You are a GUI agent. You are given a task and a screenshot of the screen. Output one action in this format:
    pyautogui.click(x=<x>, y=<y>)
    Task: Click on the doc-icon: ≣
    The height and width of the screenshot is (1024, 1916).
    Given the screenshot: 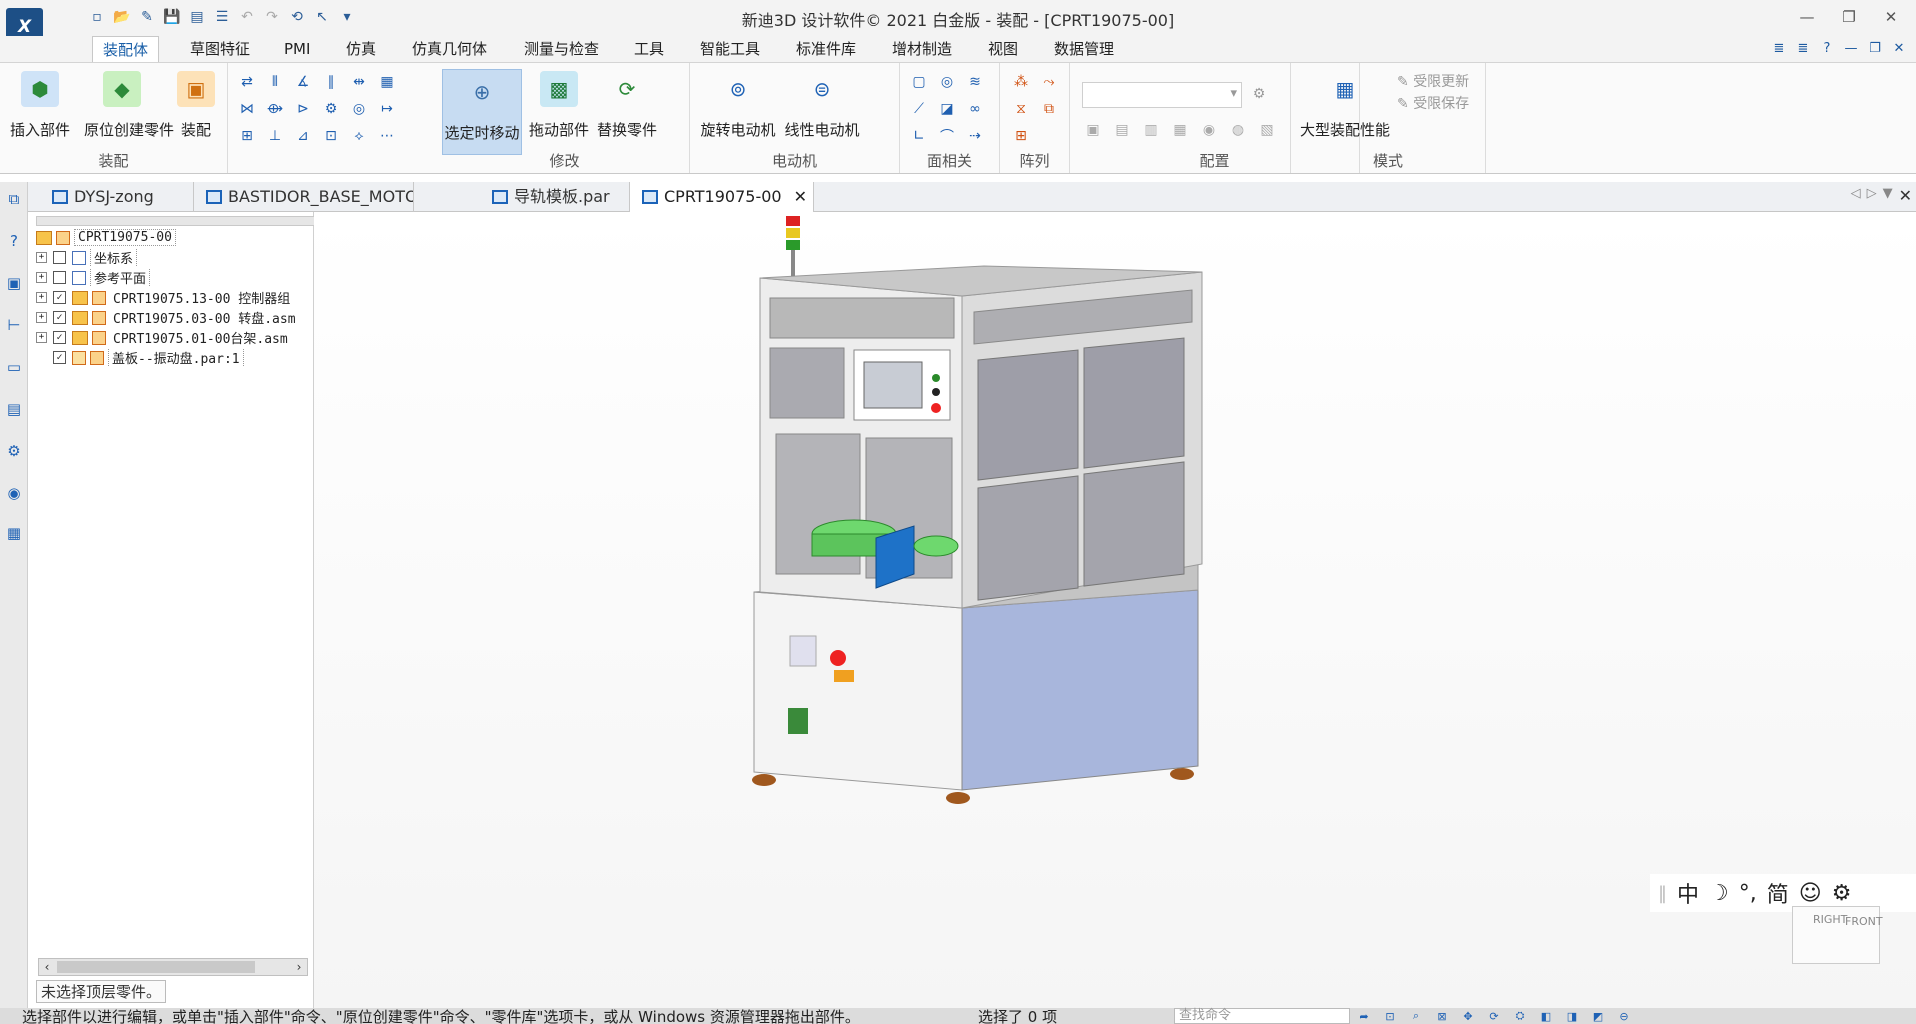 What is the action you would take?
    pyautogui.click(x=1779, y=48)
    